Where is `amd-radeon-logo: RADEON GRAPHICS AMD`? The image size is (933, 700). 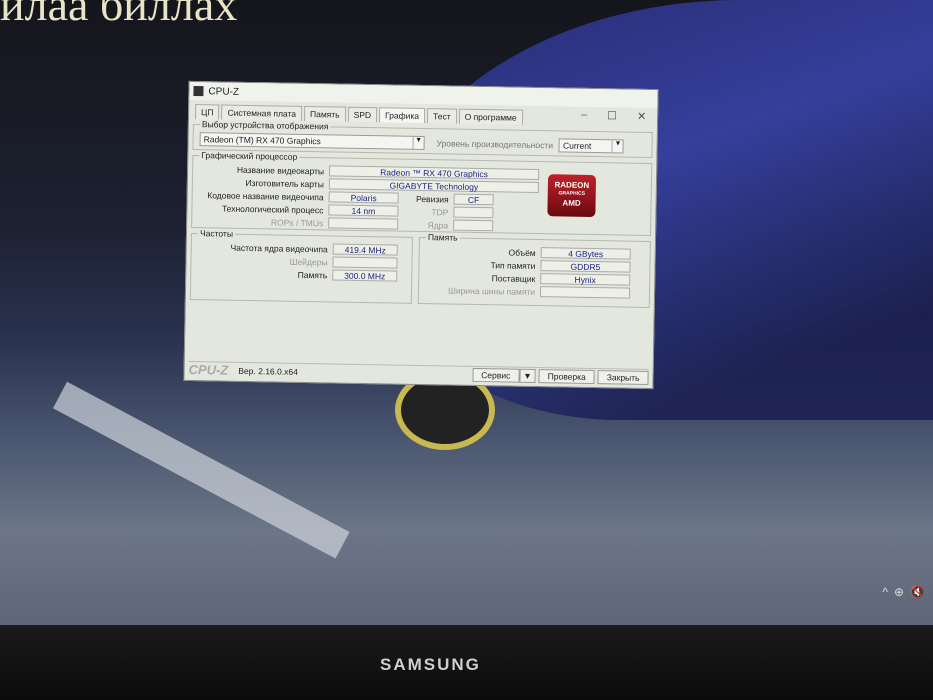
amd-radeon-logo: RADEON GRAPHICS AMD is located at coordinates (572, 196).